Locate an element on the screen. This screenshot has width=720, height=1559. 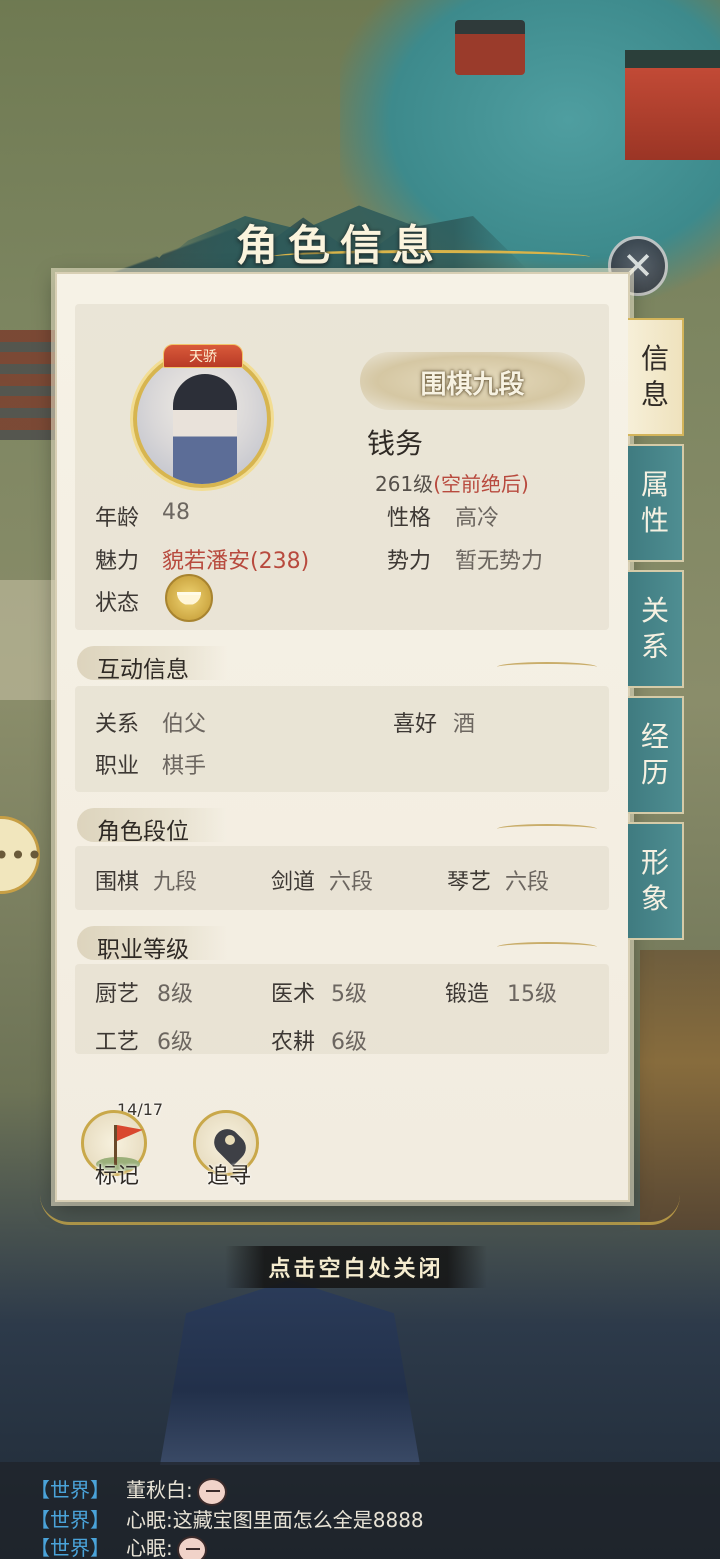
chat-line: 【世界】 心眠: is located at coordinates (118, 1545).